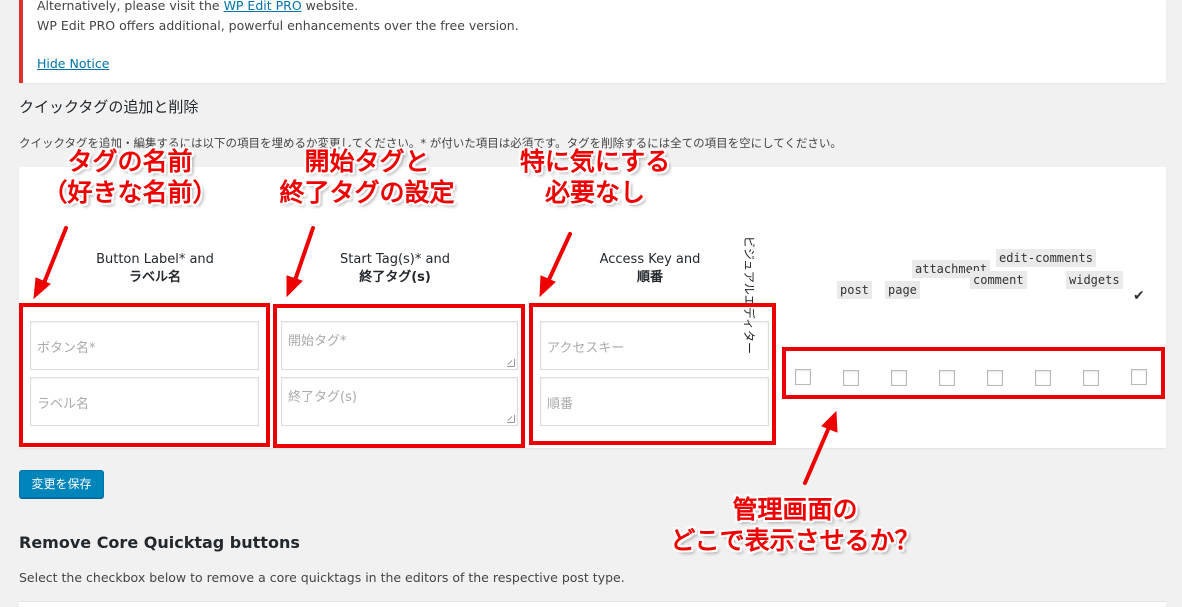 The height and width of the screenshot is (607, 1182). Describe the element at coordinates (803, 377) in the screenshot. I see `checkbox-visual-editor` at that location.